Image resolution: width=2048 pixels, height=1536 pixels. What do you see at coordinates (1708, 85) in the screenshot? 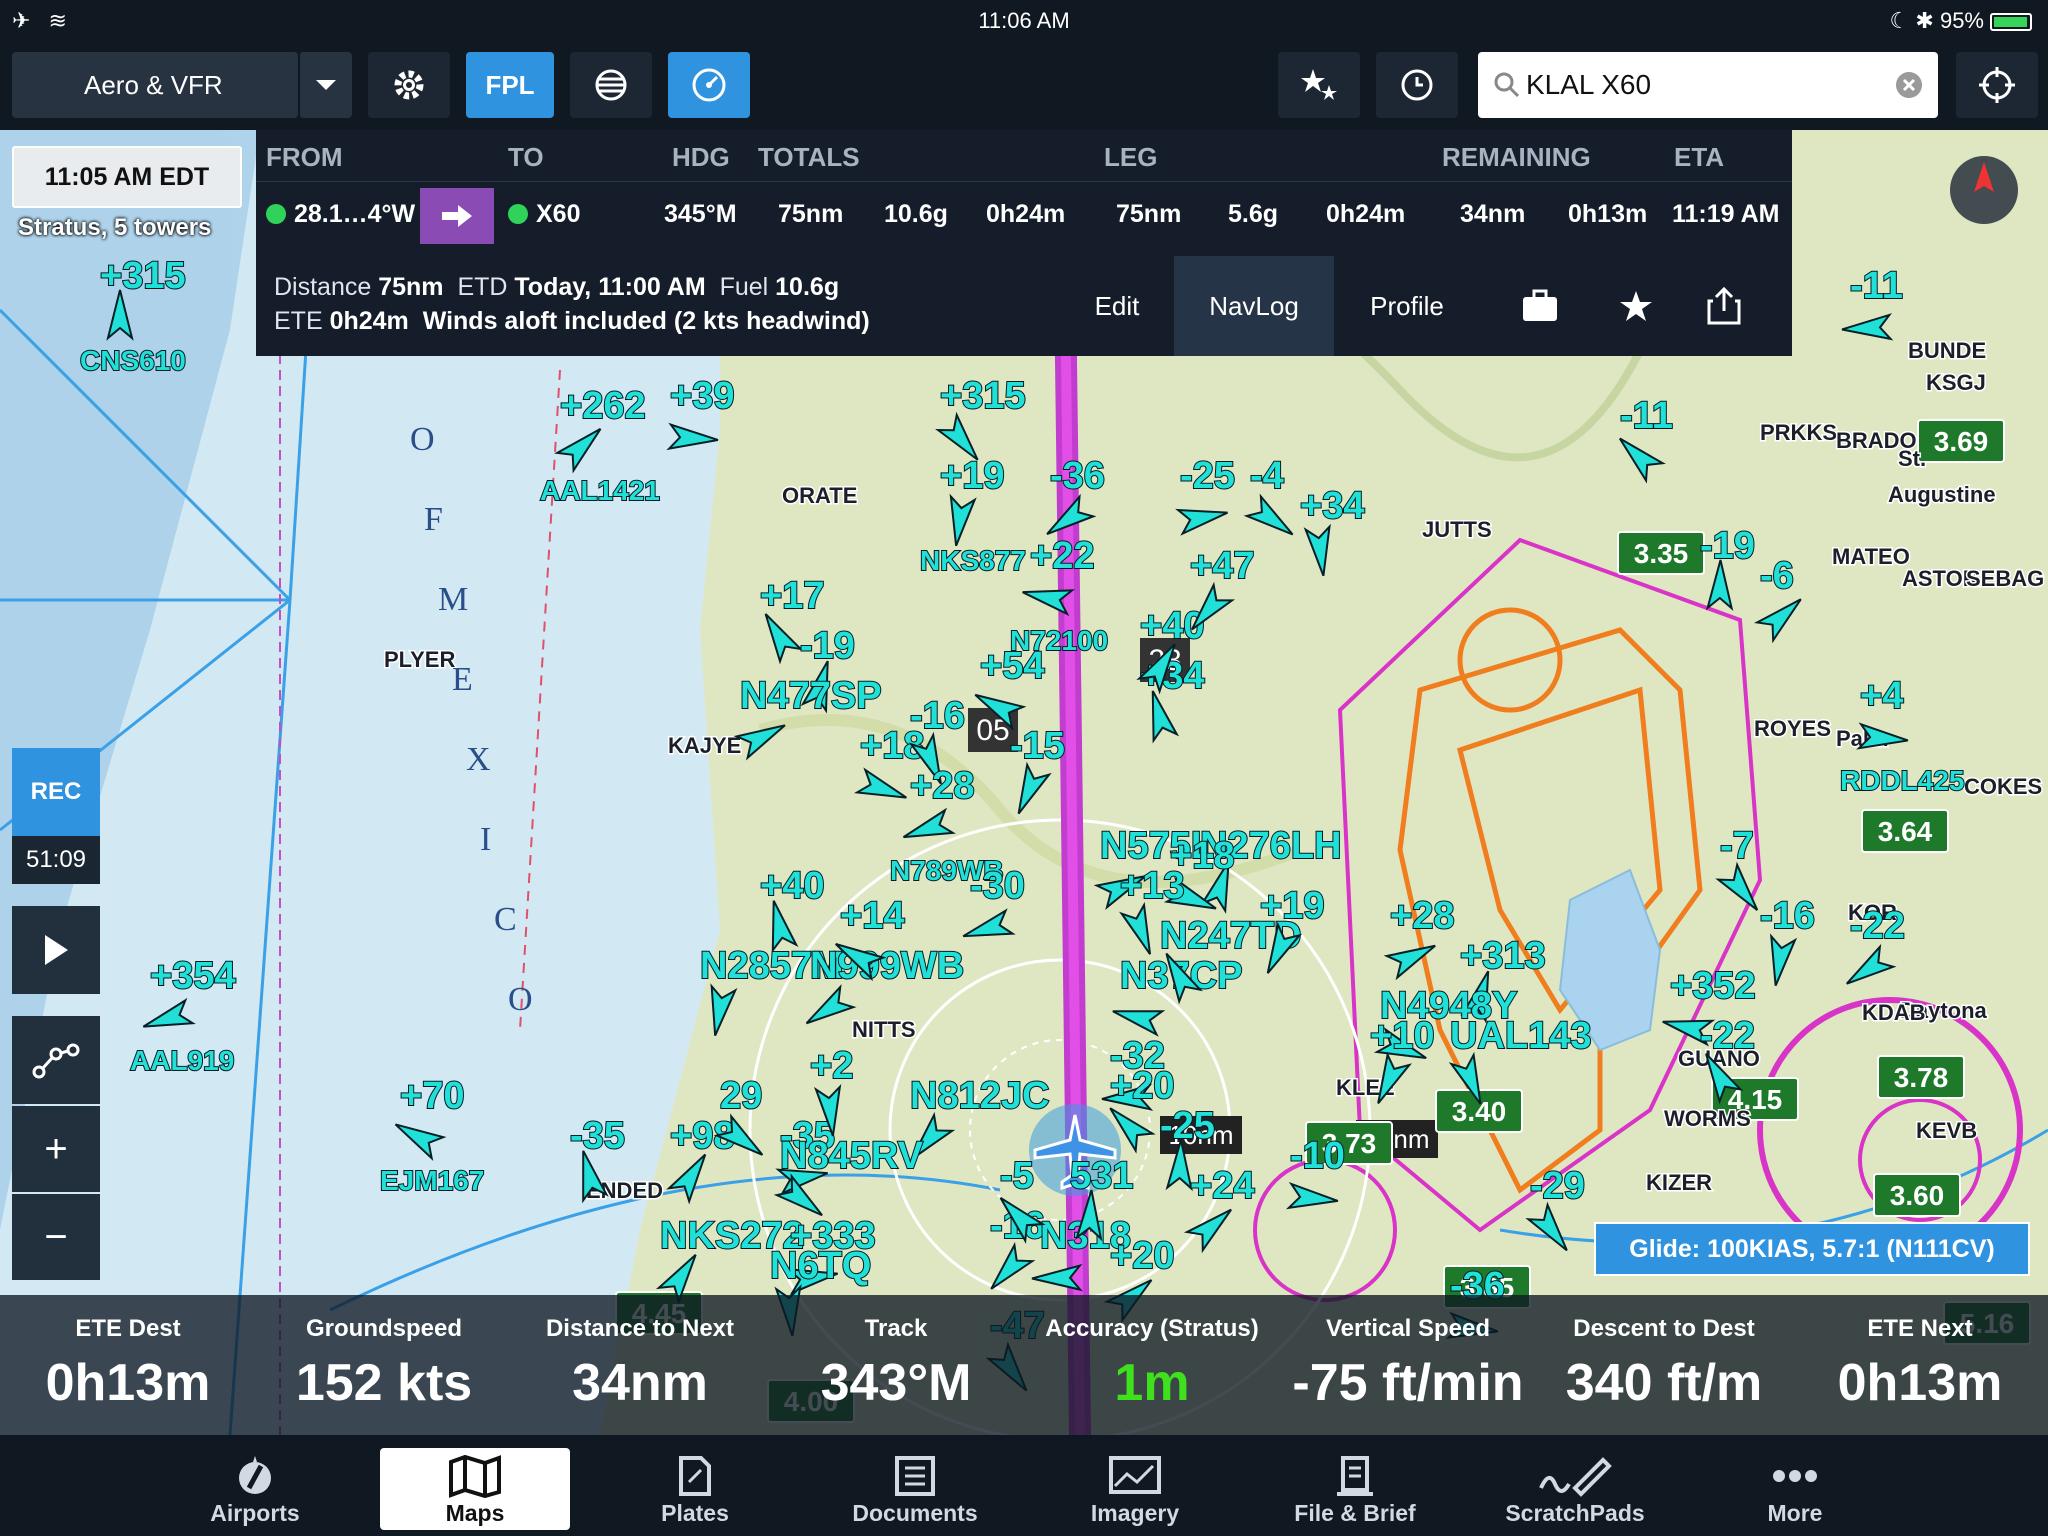
I see `search-field: KLAL X60` at bounding box center [1708, 85].